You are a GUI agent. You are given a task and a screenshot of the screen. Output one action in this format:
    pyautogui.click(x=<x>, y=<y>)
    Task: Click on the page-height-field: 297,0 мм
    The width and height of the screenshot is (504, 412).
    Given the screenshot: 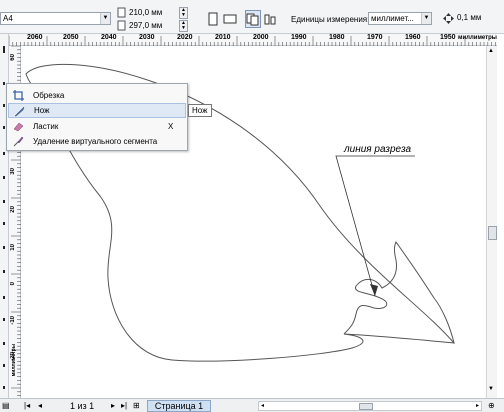 What is the action you would take?
    pyautogui.click(x=151, y=26)
    